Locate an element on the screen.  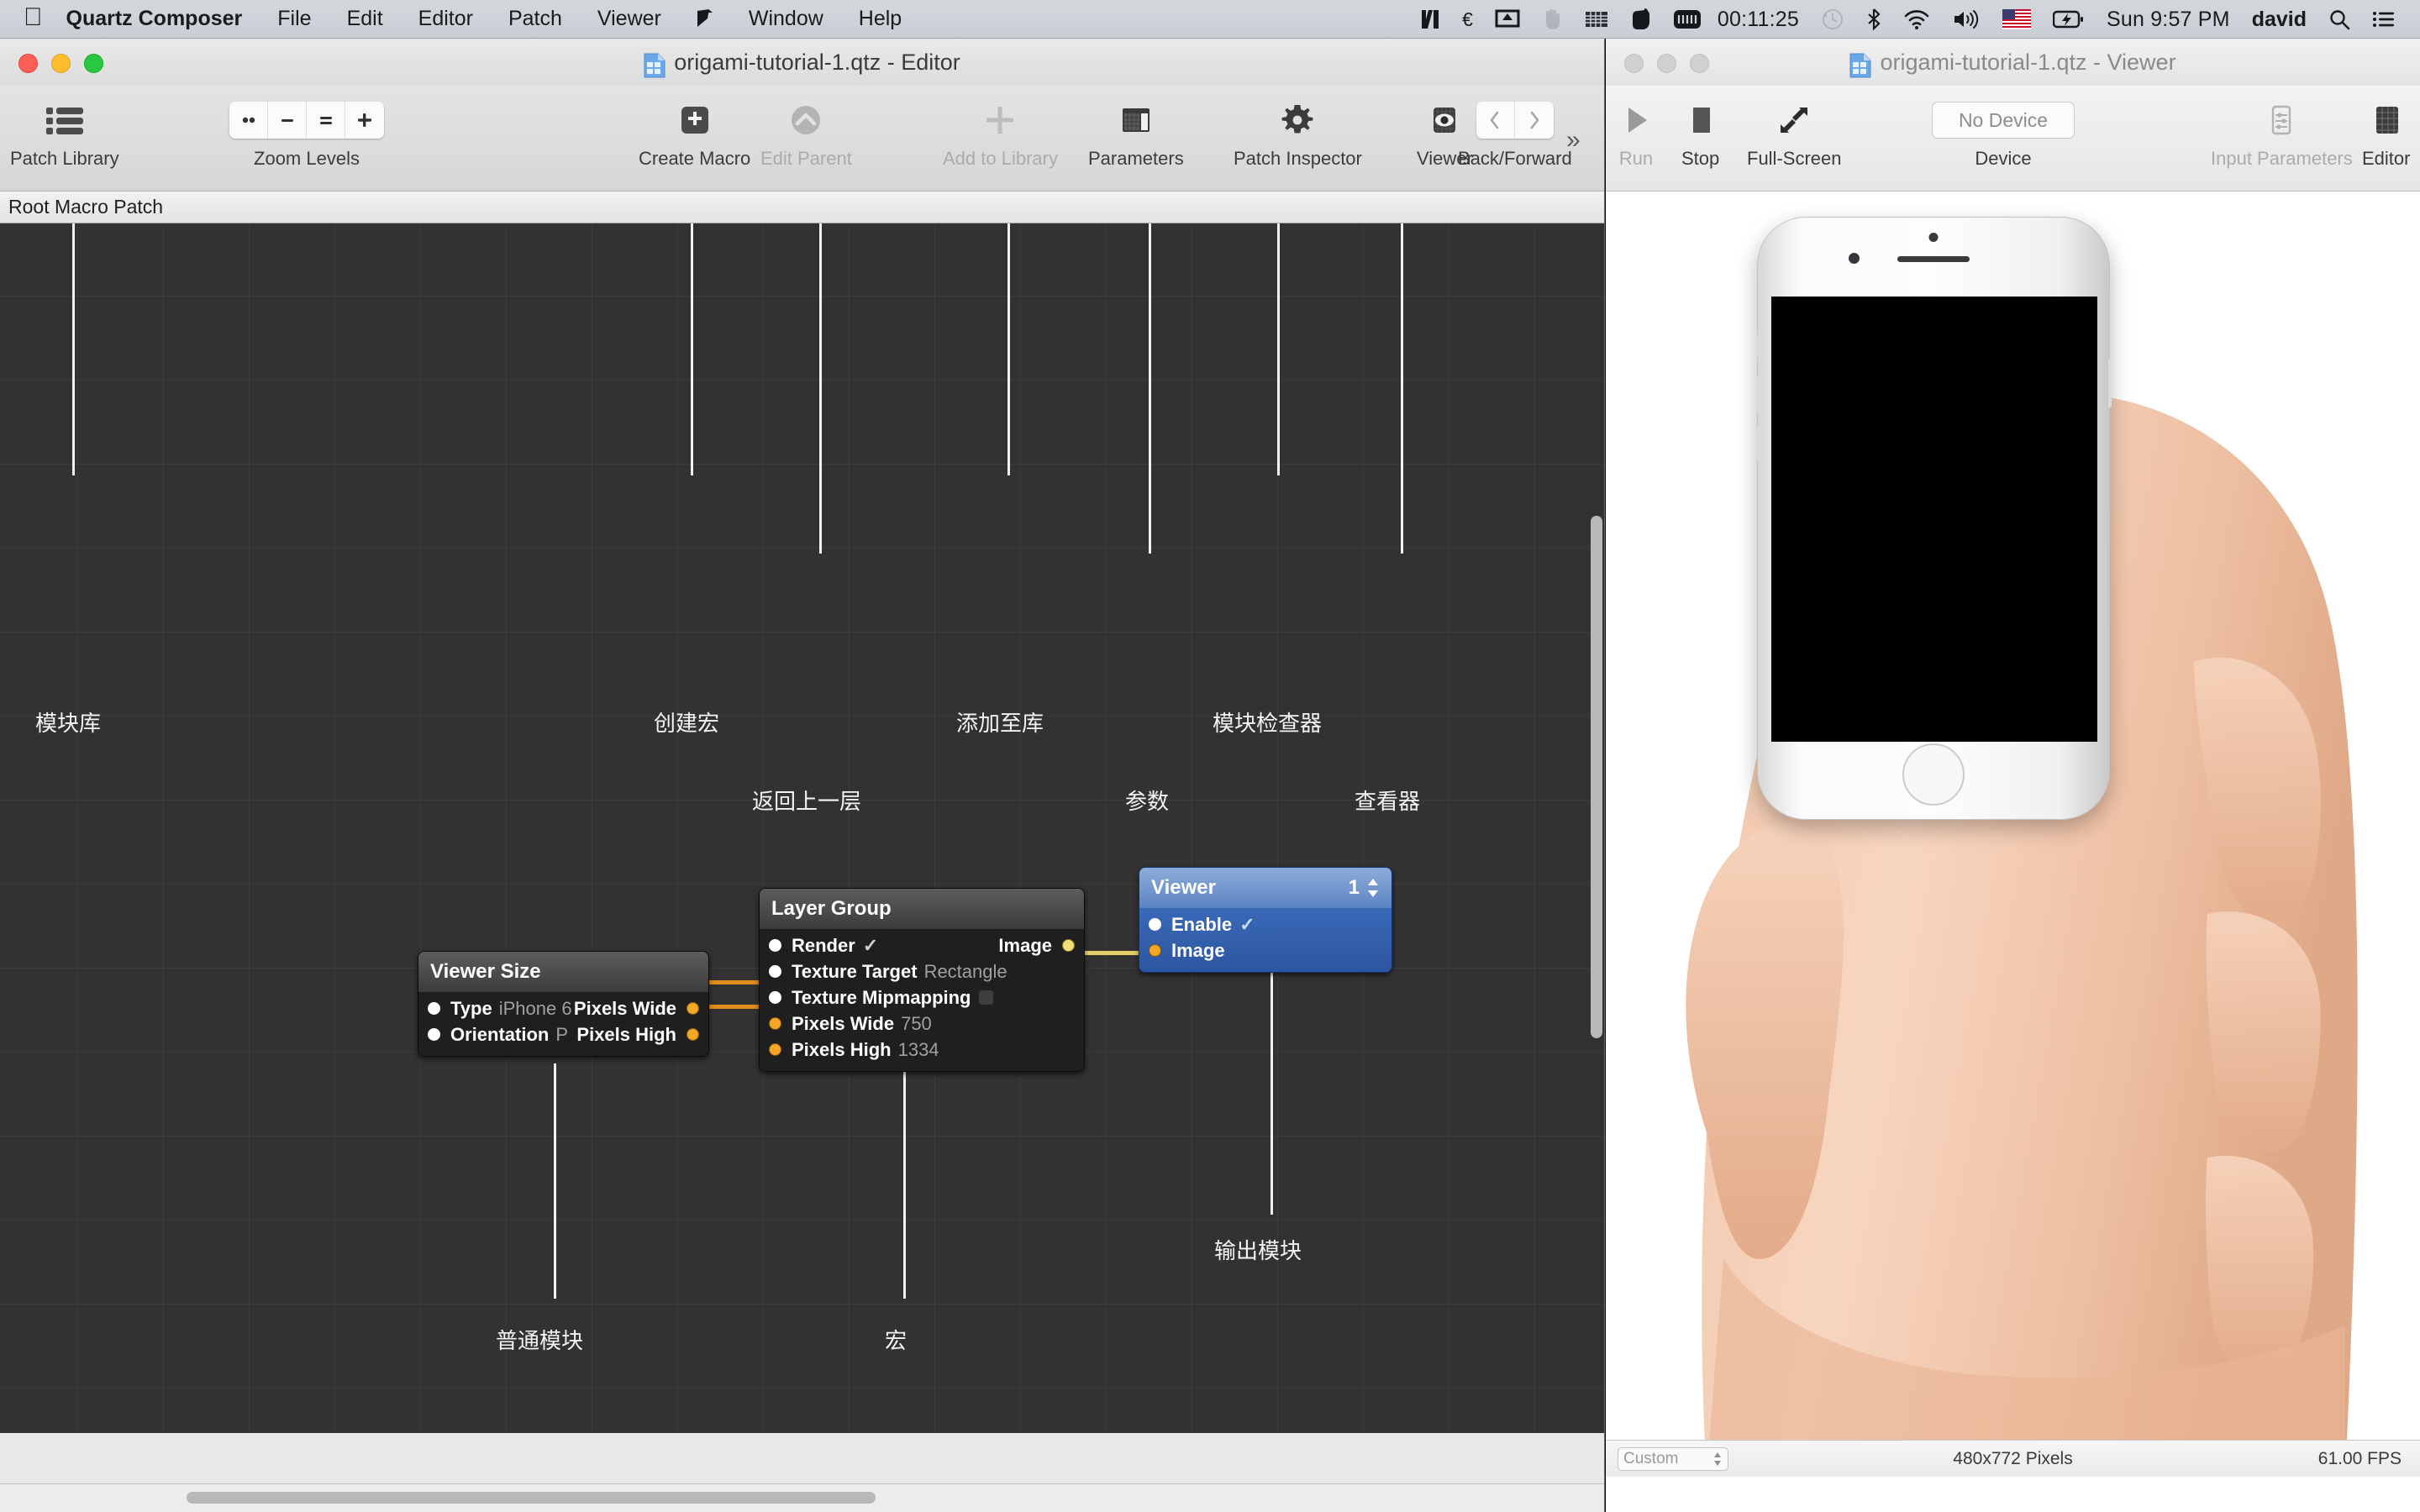
currency-icon: € is located at coordinates (1468, 19).